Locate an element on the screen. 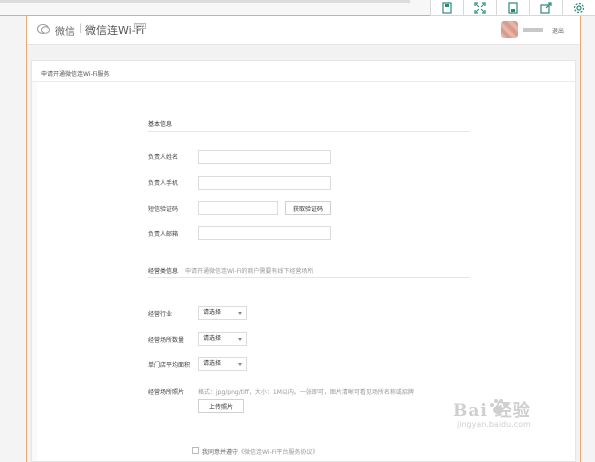 The image size is (595, 462). field-label-phone: 负责人手机 is located at coordinates (163, 183).